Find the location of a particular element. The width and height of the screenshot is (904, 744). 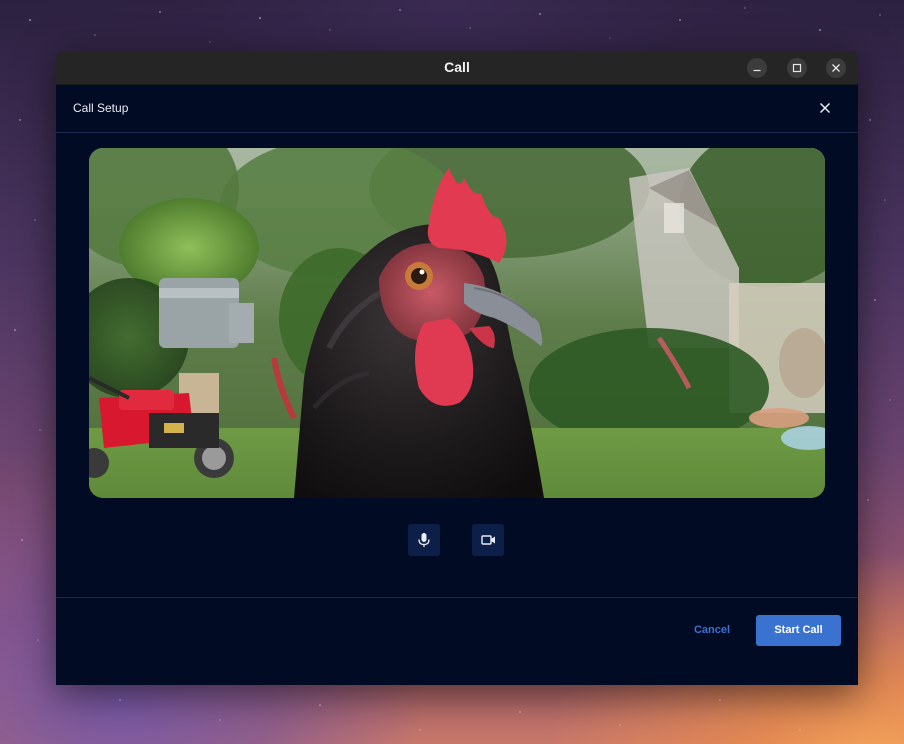

dialog-close-icon is located at coordinates (825, 108).